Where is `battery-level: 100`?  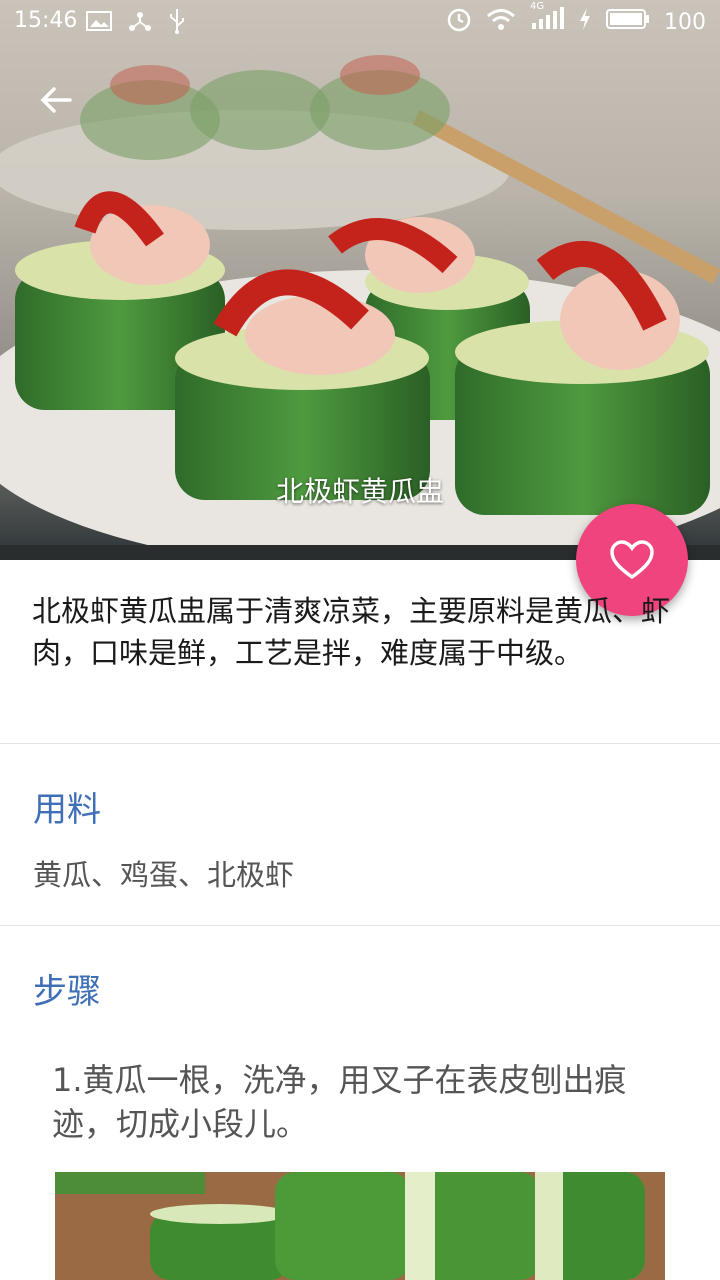
battery-level: 100 is located at coordinates (685, 22).